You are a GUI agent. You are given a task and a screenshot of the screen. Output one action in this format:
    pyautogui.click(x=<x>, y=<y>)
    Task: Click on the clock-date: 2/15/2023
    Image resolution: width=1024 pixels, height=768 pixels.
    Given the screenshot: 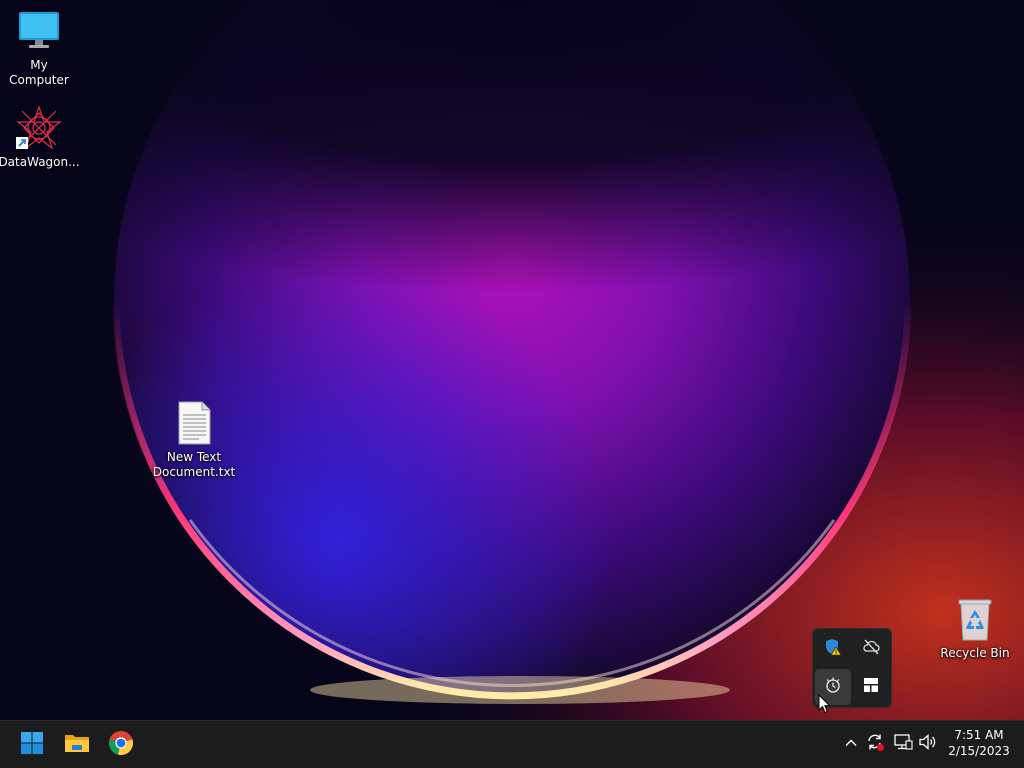 What is the action you would take?
    pyautogui.click(x=979, y=751)
    